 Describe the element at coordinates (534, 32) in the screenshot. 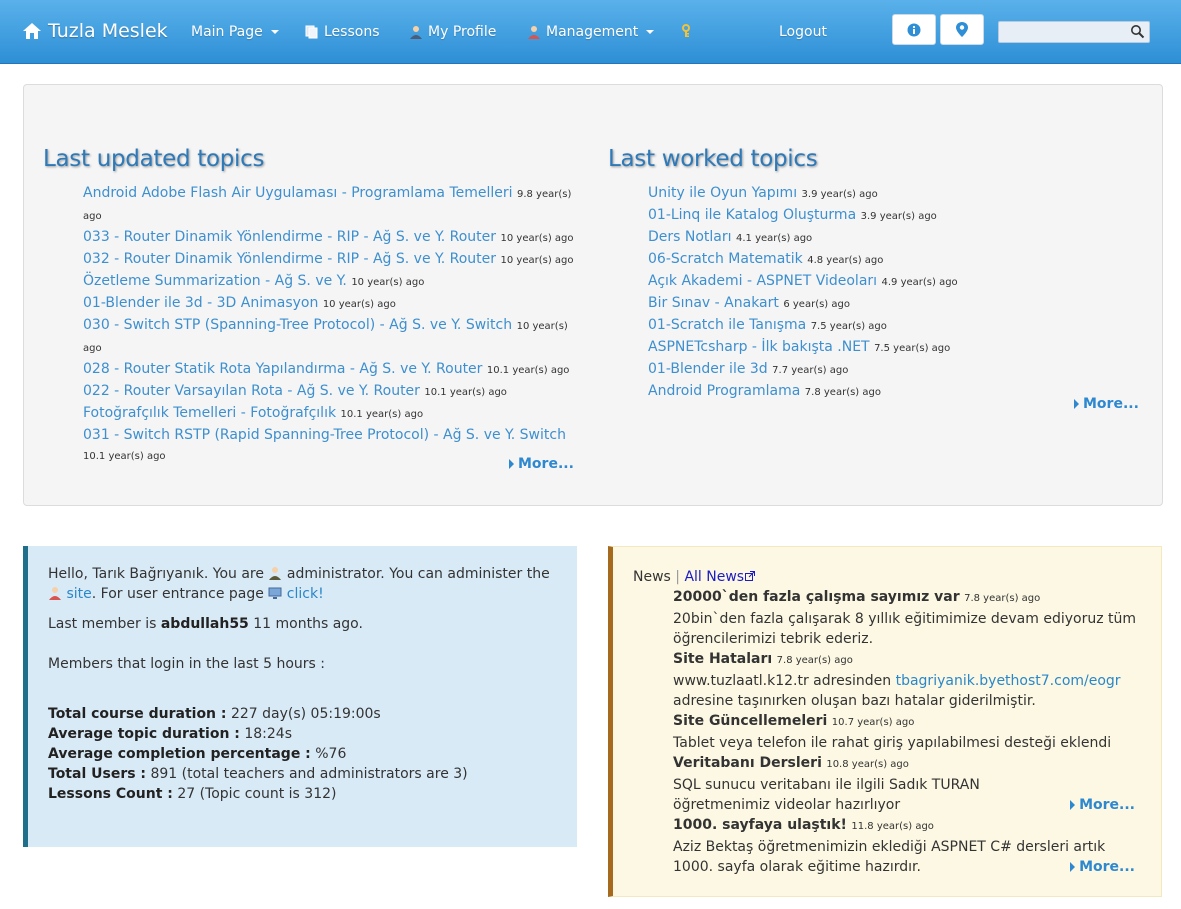

I see `admin-user-icon` at that location.